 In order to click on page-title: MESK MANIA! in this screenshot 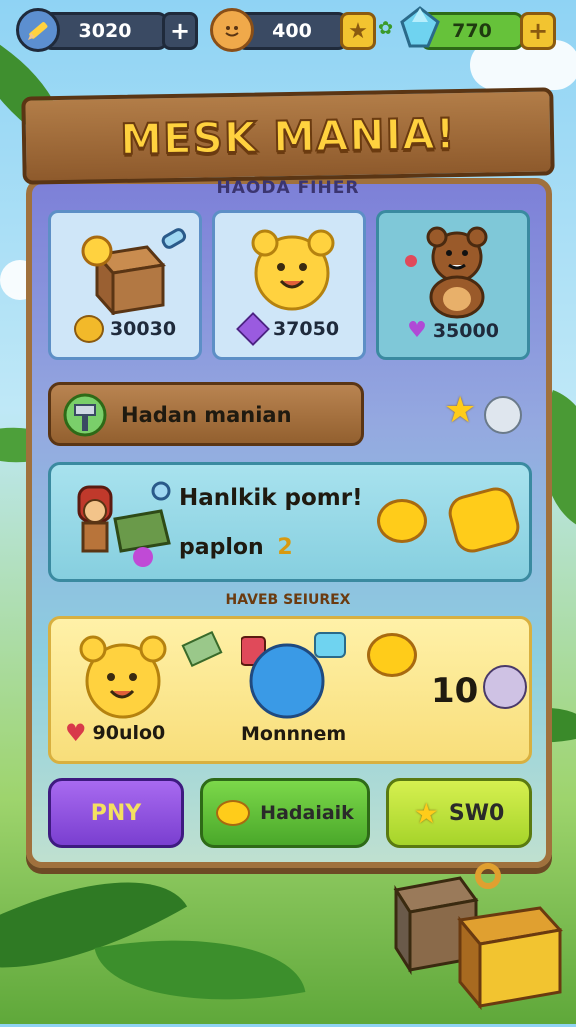, I will do `click(288, 136)`.